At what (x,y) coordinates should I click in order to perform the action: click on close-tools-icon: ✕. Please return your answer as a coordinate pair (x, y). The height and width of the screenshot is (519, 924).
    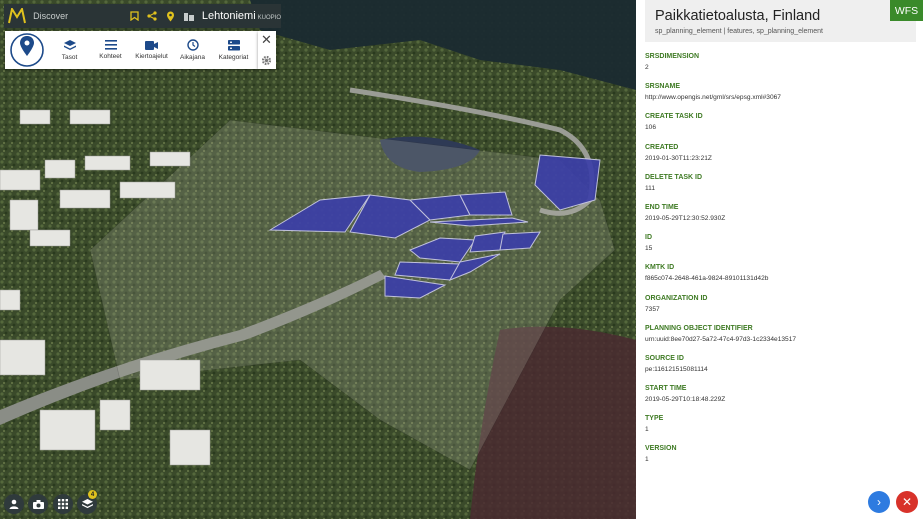
    Looking at the image, I should click on (266, 39).